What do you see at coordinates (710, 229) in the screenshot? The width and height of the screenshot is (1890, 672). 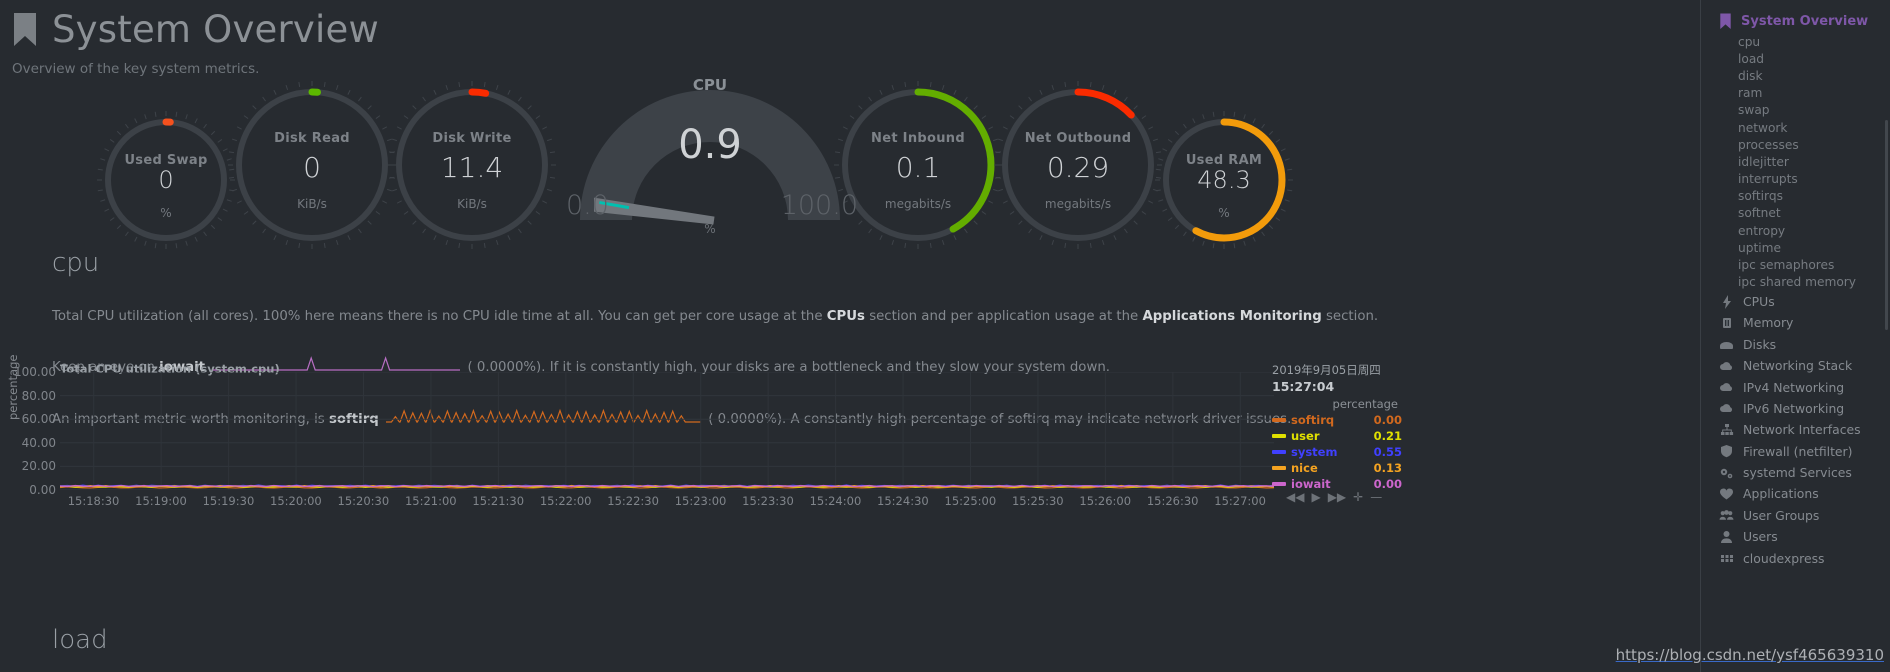 I see `cpu-gauge-unit: %` at bounding box center [710, 229].